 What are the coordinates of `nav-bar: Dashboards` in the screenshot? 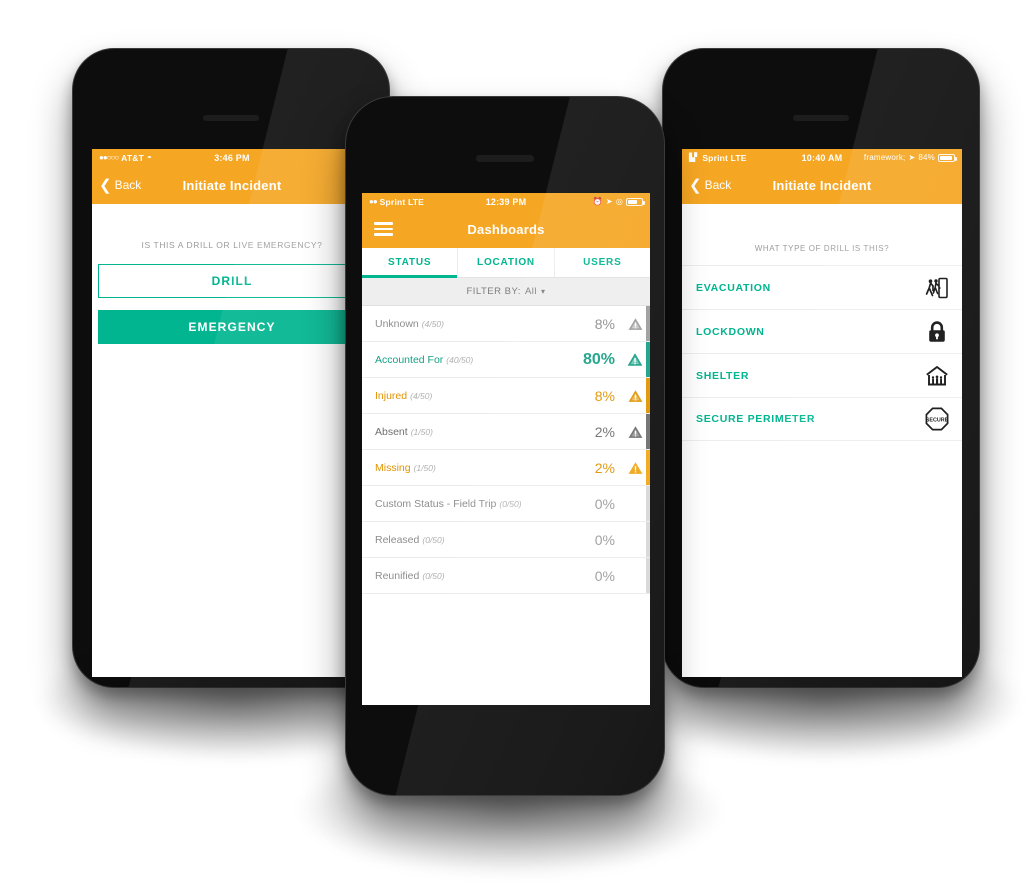 It's located at (506, 229).